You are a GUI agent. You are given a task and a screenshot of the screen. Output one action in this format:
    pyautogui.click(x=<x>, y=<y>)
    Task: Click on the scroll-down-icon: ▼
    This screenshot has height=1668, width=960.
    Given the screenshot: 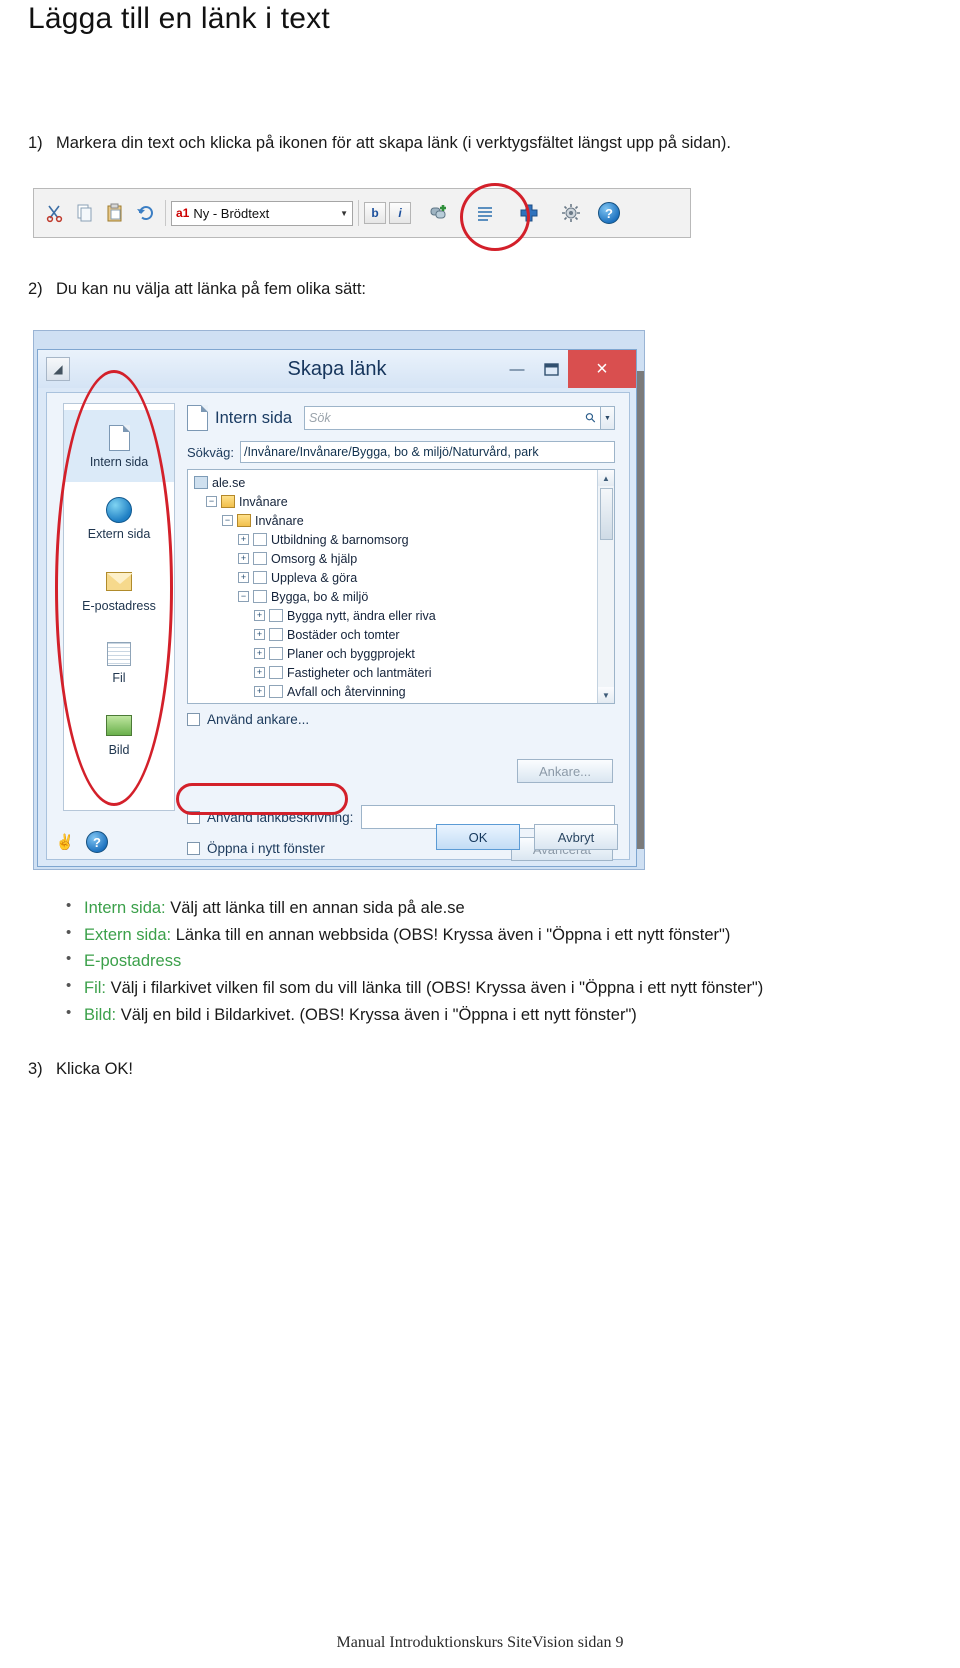 What is the action you would take?
    pyautogui.click(x=606, y=695)
    